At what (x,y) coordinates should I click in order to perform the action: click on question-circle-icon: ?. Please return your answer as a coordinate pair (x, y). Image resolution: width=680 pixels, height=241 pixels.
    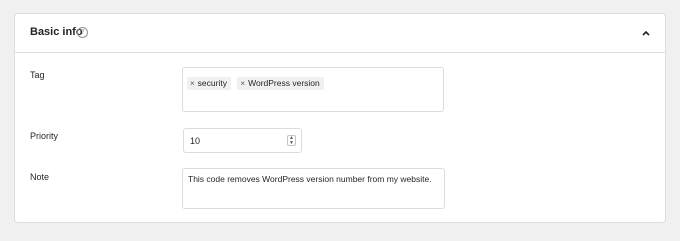
    Looking at the image, I should click on (82, 32).